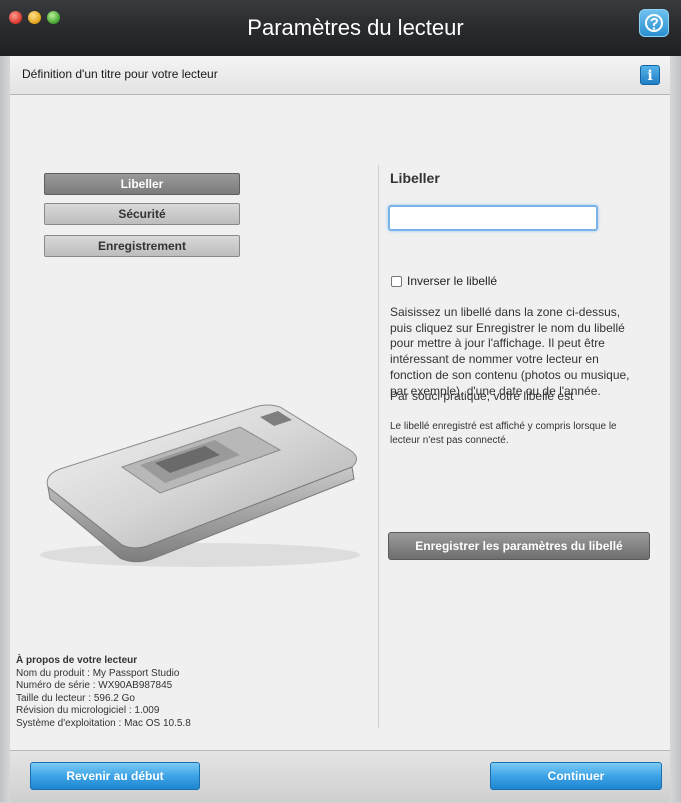 The width and height of the screenshot is (681, 803). I want to click on product-name: Nom du produit : My Passport Studio, so click(98, 673).